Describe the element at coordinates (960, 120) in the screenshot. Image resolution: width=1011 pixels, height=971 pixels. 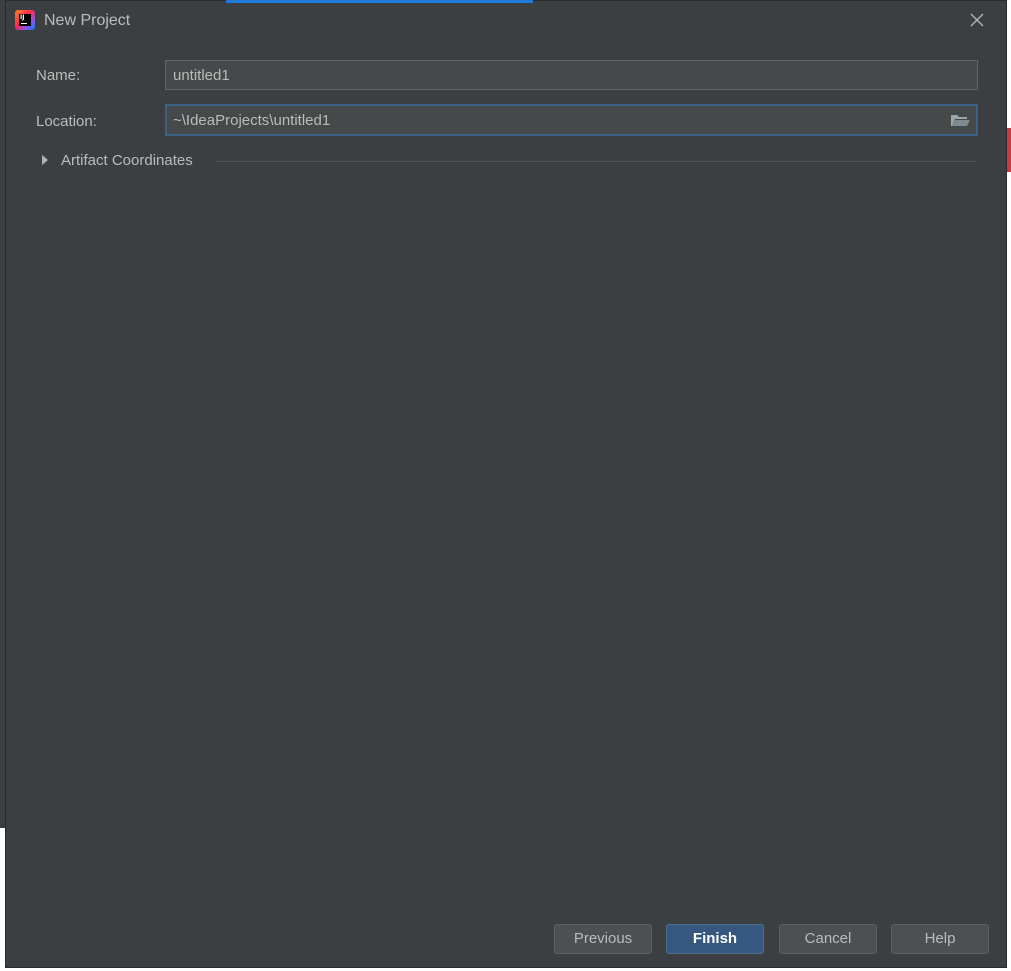
I see `folder-browse-icon` at that location.